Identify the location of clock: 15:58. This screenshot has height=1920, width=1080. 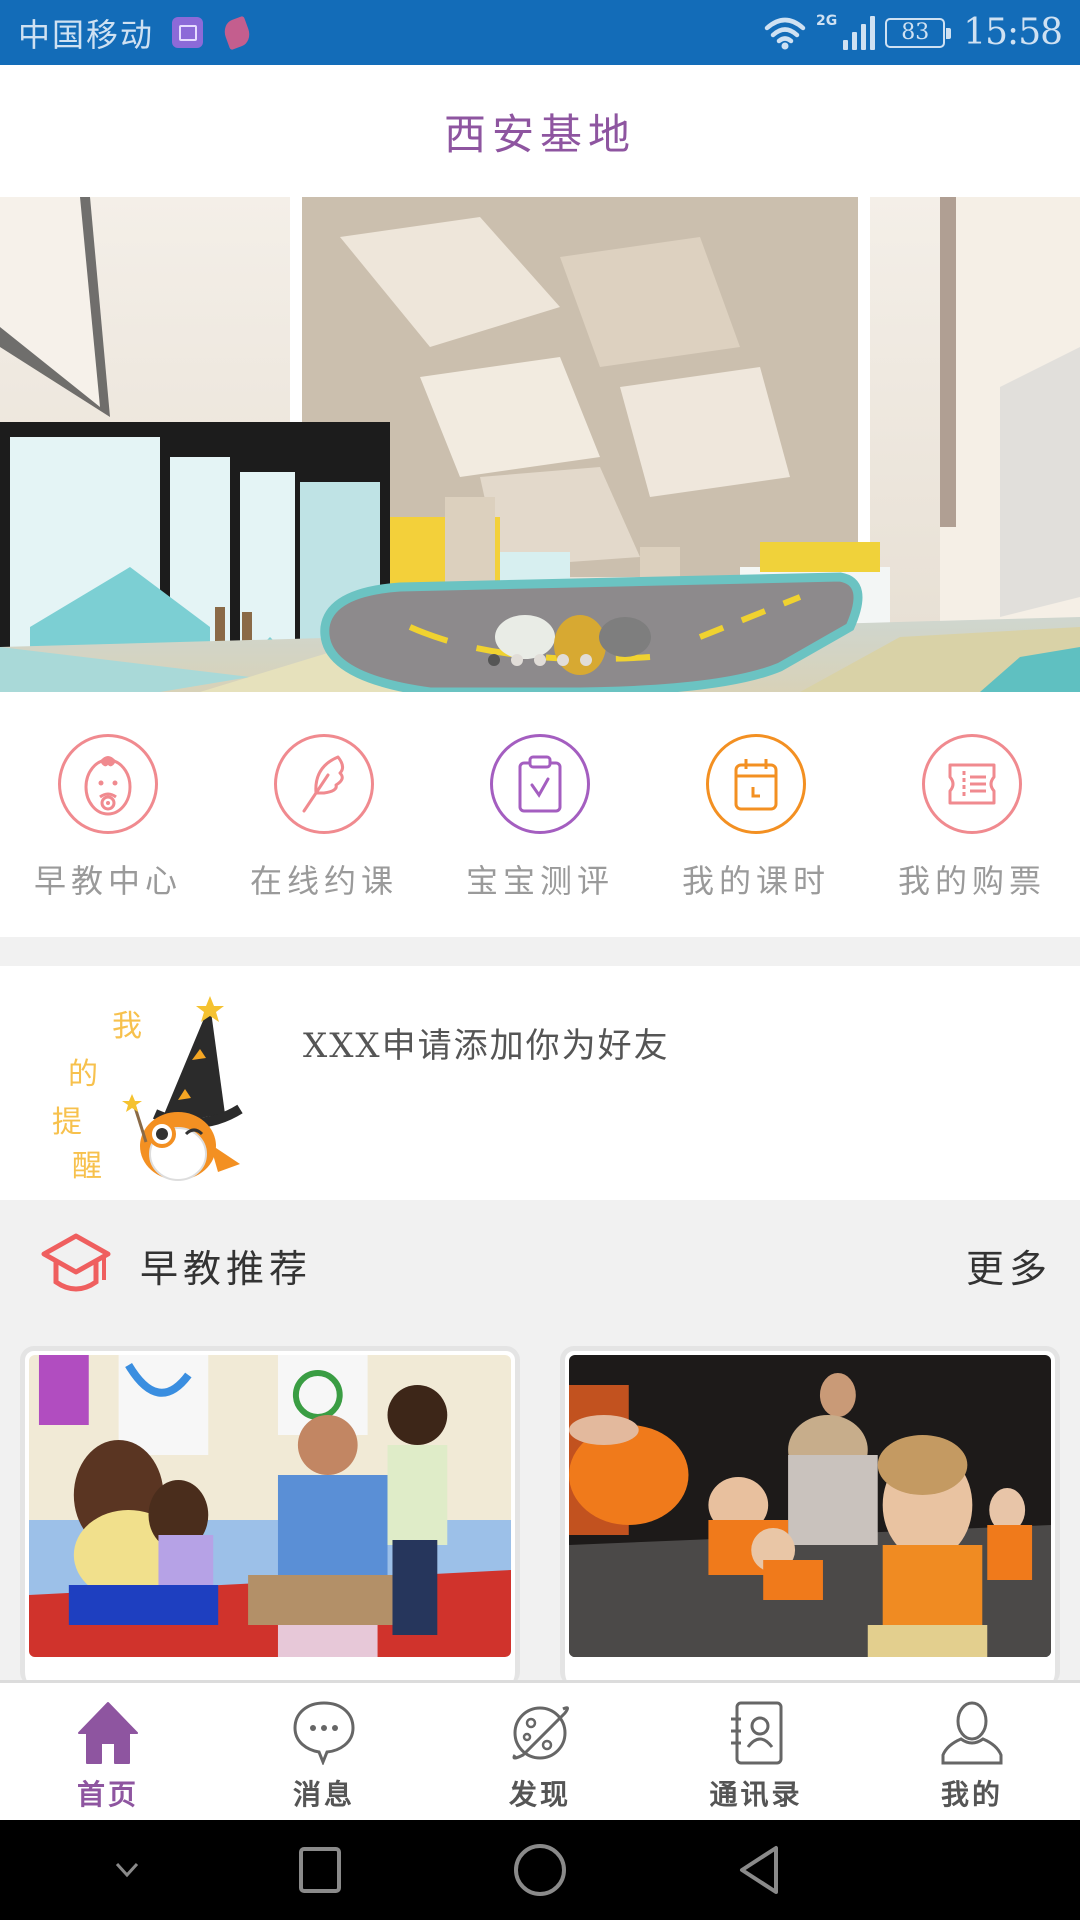
(1013, 32).